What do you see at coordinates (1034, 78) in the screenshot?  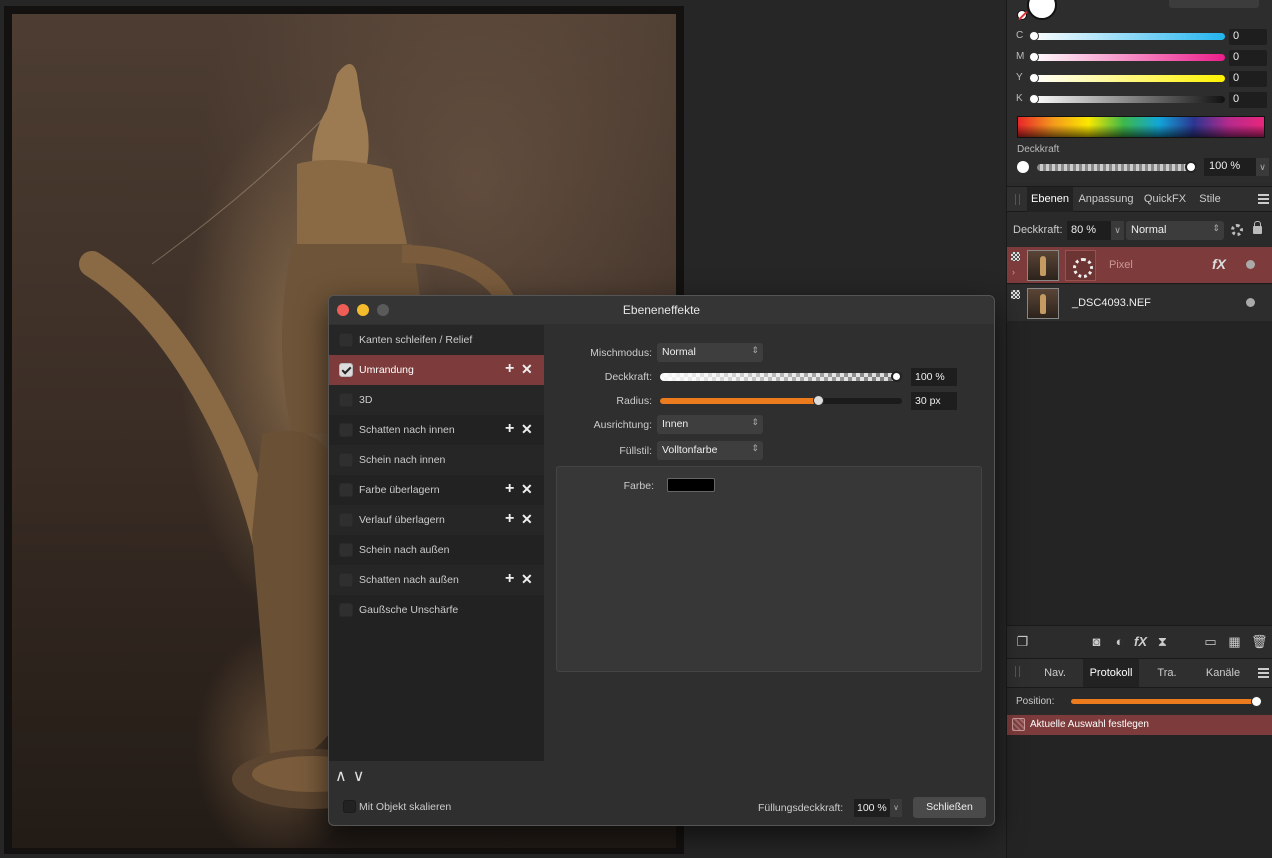 I see `yellow-slider-knob` at bounding box center [1034, 78].